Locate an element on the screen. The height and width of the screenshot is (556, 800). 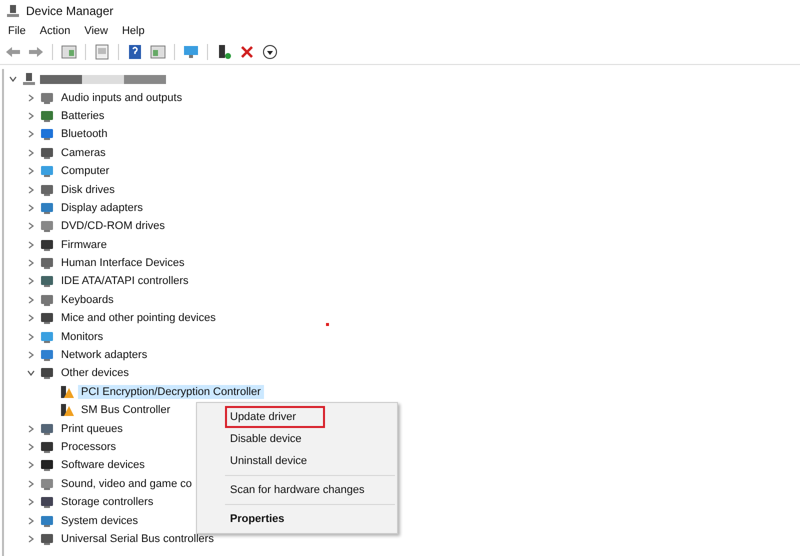
tree-item: System devices is located at coordinates (100, 521).